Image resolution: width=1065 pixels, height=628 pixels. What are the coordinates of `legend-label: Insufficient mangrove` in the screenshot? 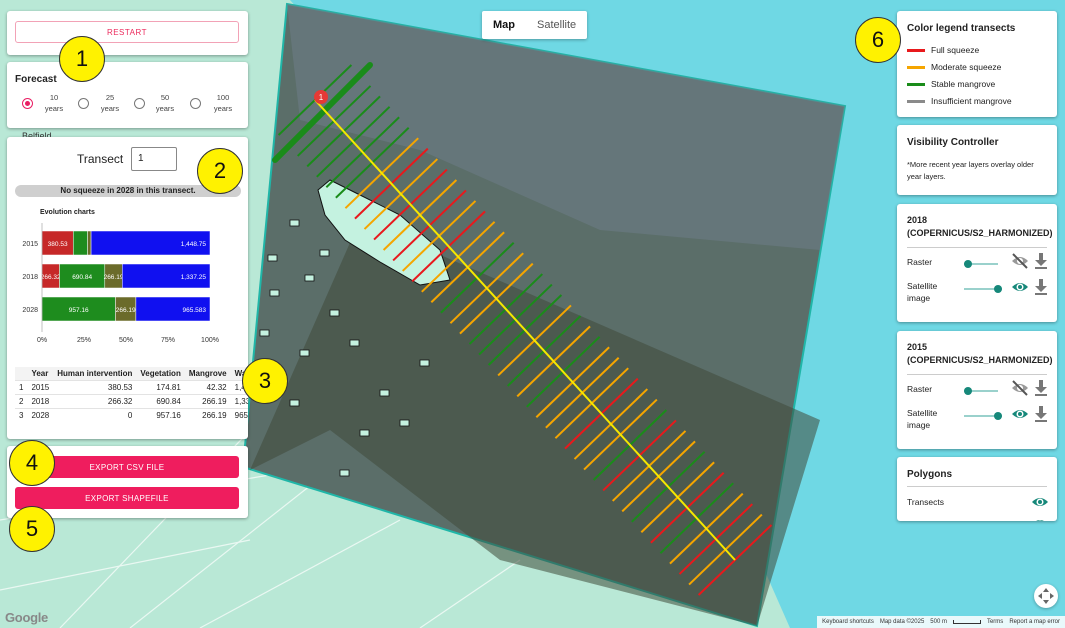 It's located at (971, 101).